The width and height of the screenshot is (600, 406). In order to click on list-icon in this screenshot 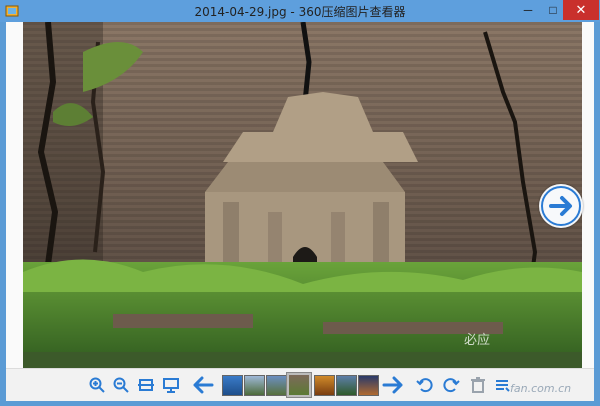, I will do `click(502, 385)`.